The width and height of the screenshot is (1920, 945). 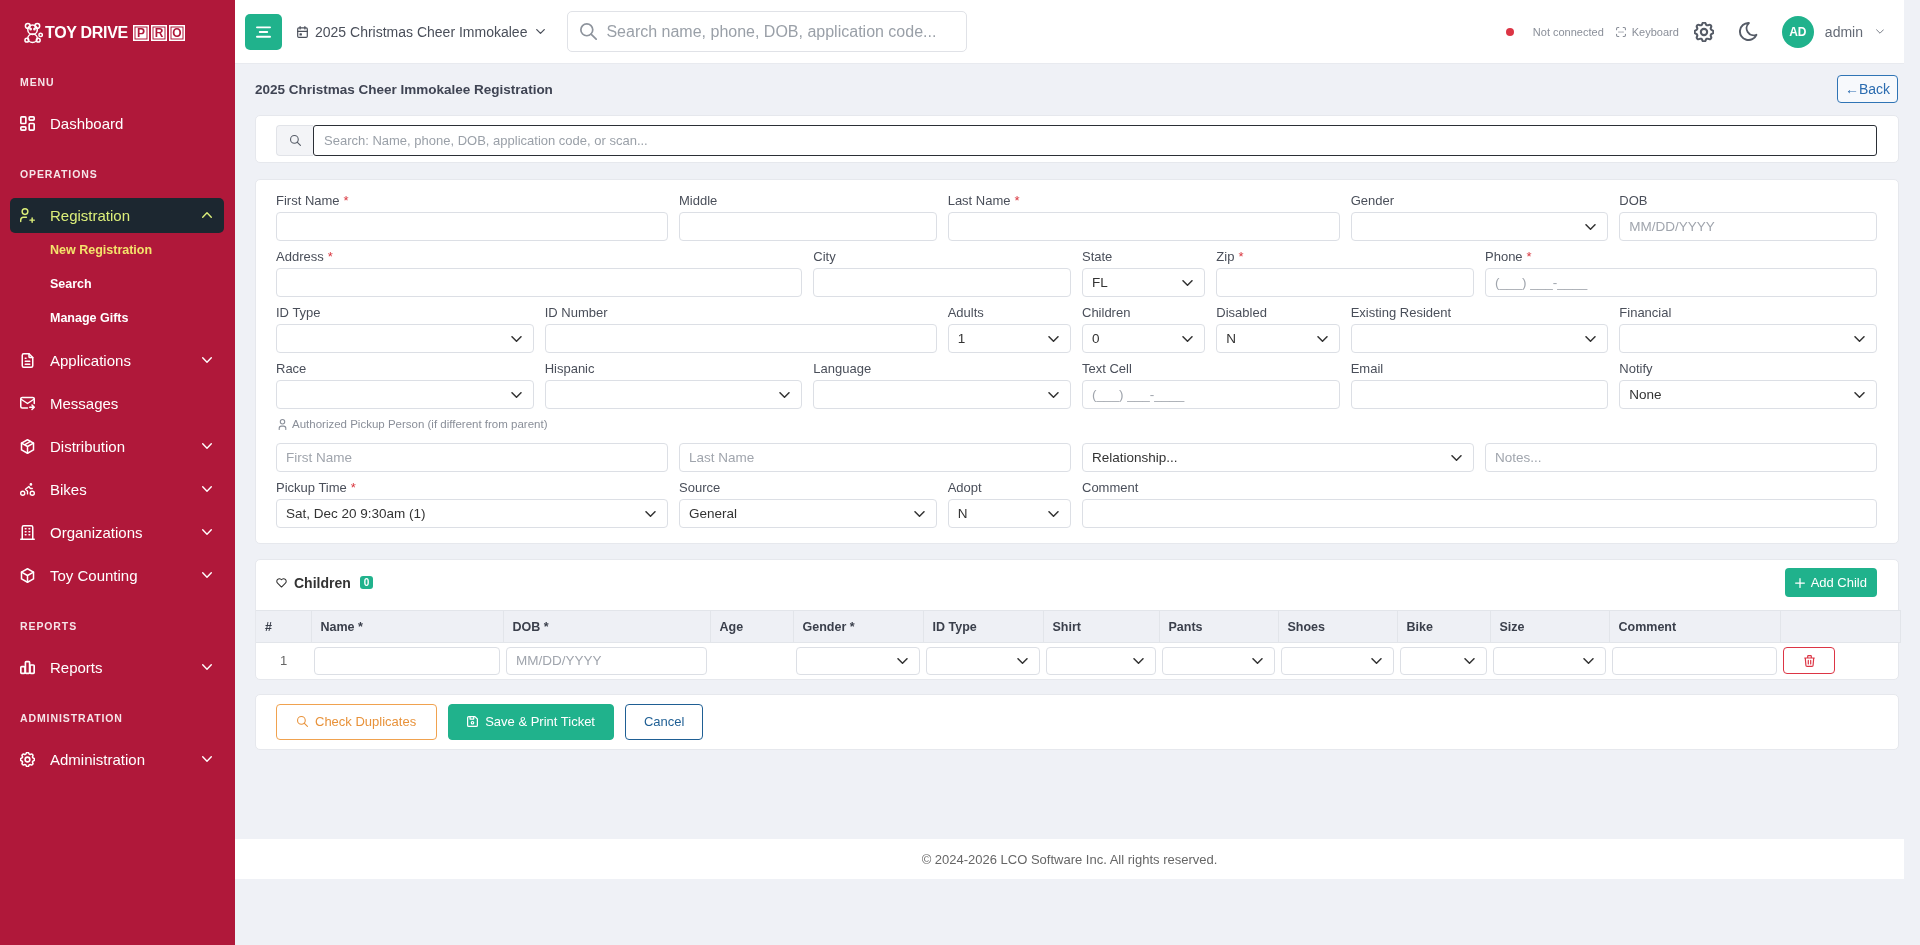 What do you see at coordinates (1373, 200) in the screenshot?
I see `field-label: Gender` at bounding box center [1373, 200].